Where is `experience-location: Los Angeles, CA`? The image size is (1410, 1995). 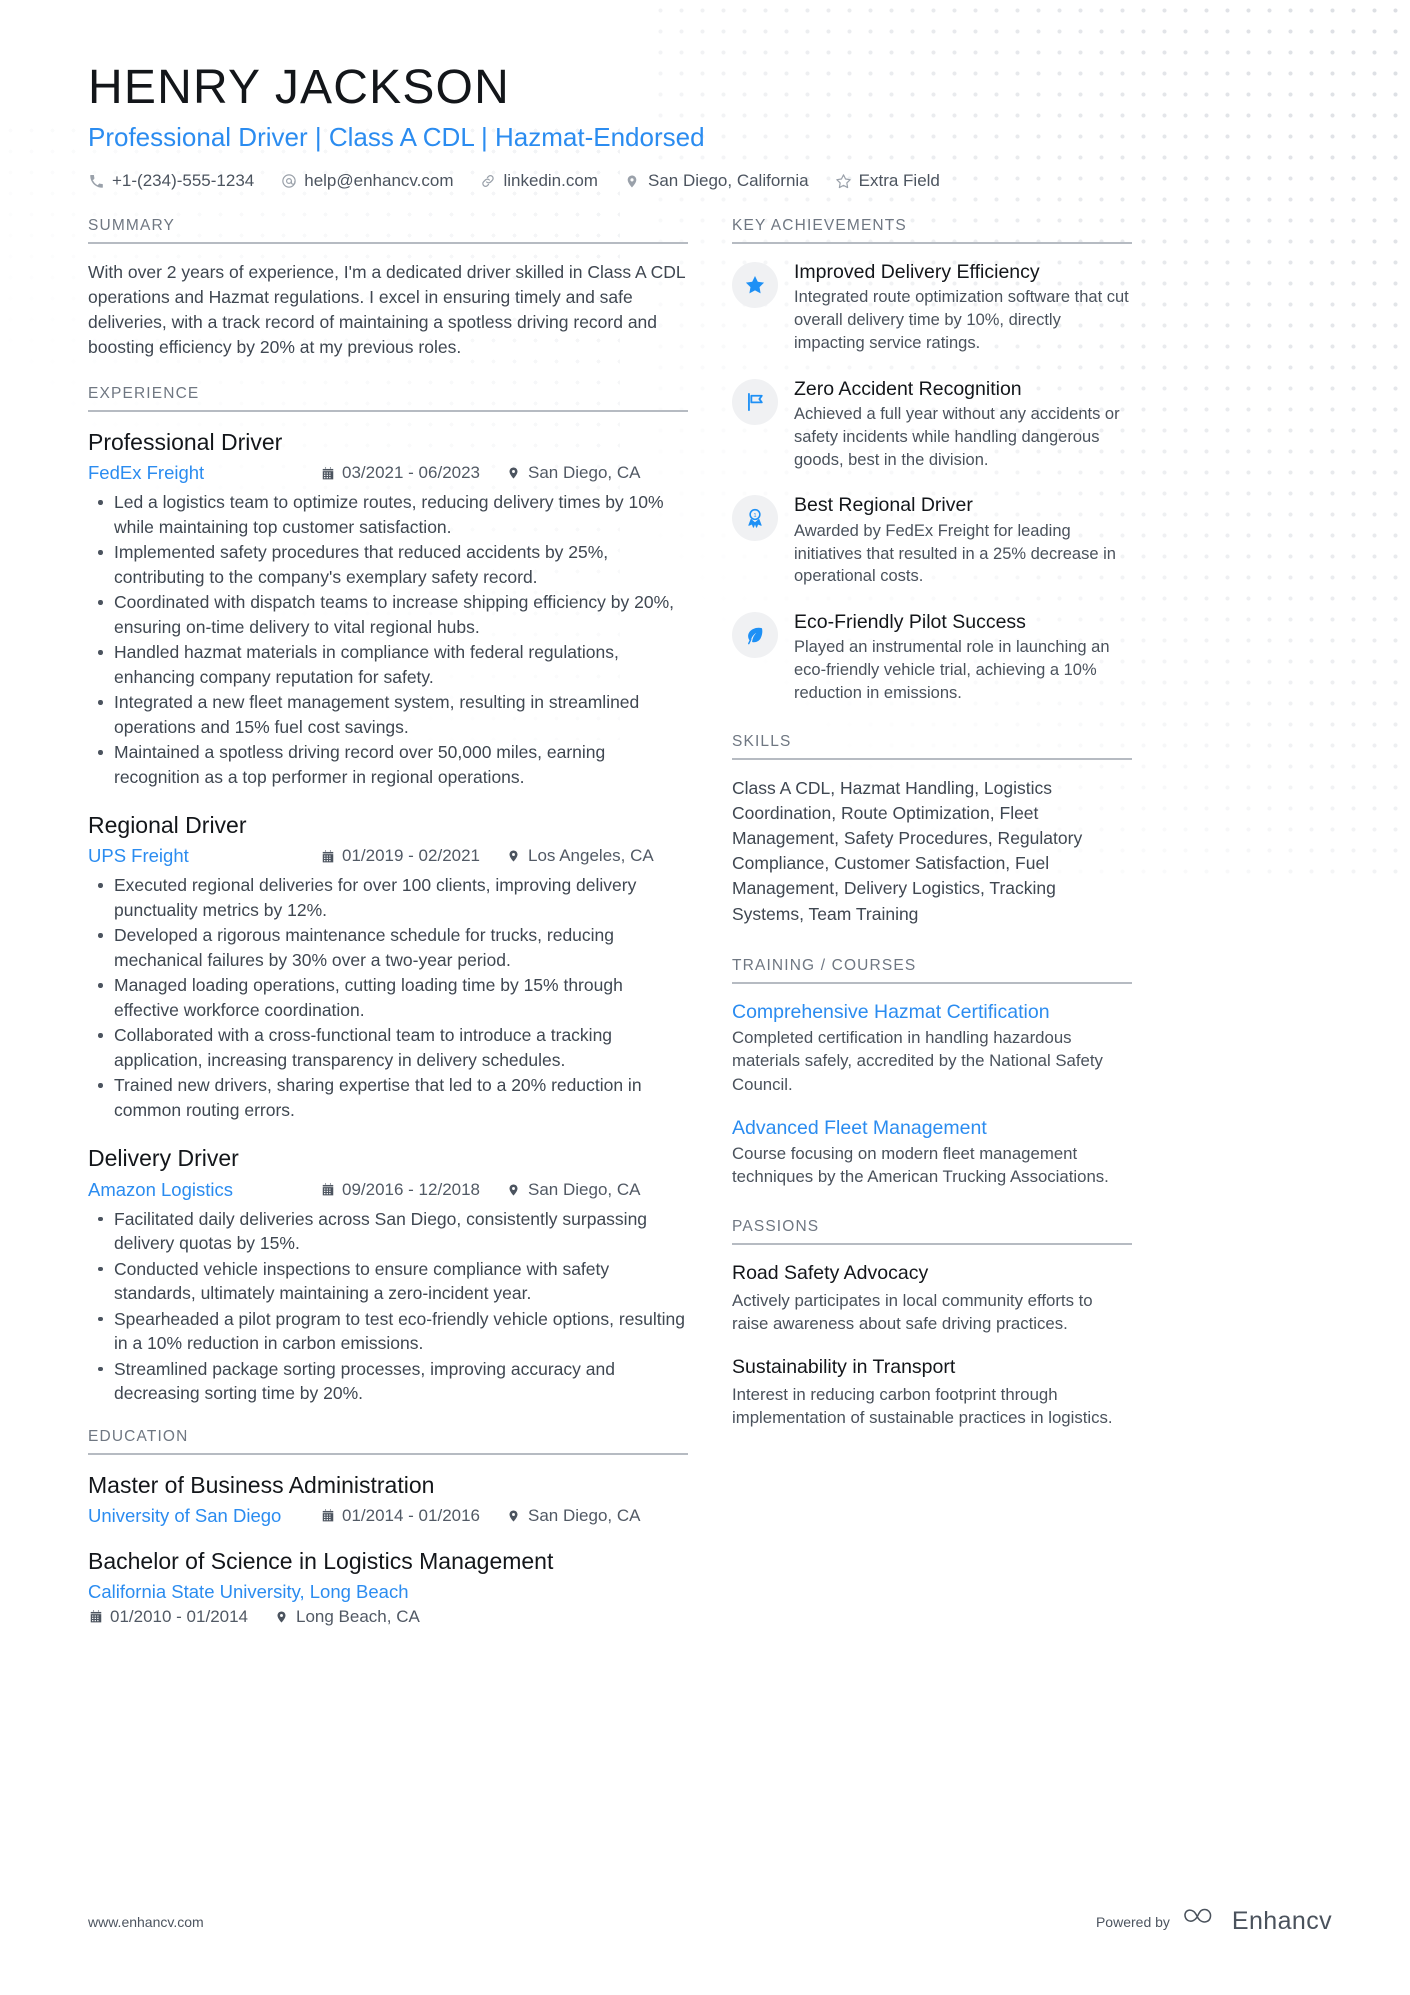 experience-location: Los Angeles, CA is located at coordinates (580, 856).